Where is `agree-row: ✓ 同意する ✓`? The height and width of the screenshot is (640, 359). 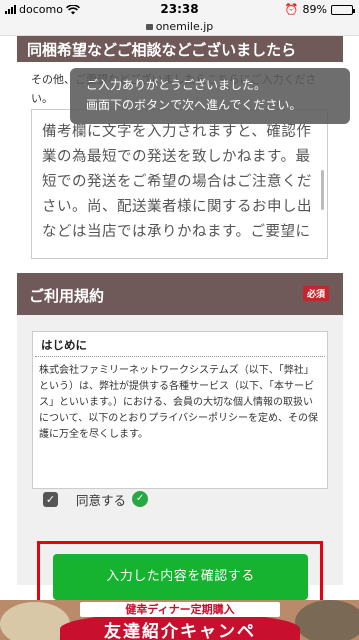
agree-row: ✓ 同意する ✓ is located at coordinates (96, 499).